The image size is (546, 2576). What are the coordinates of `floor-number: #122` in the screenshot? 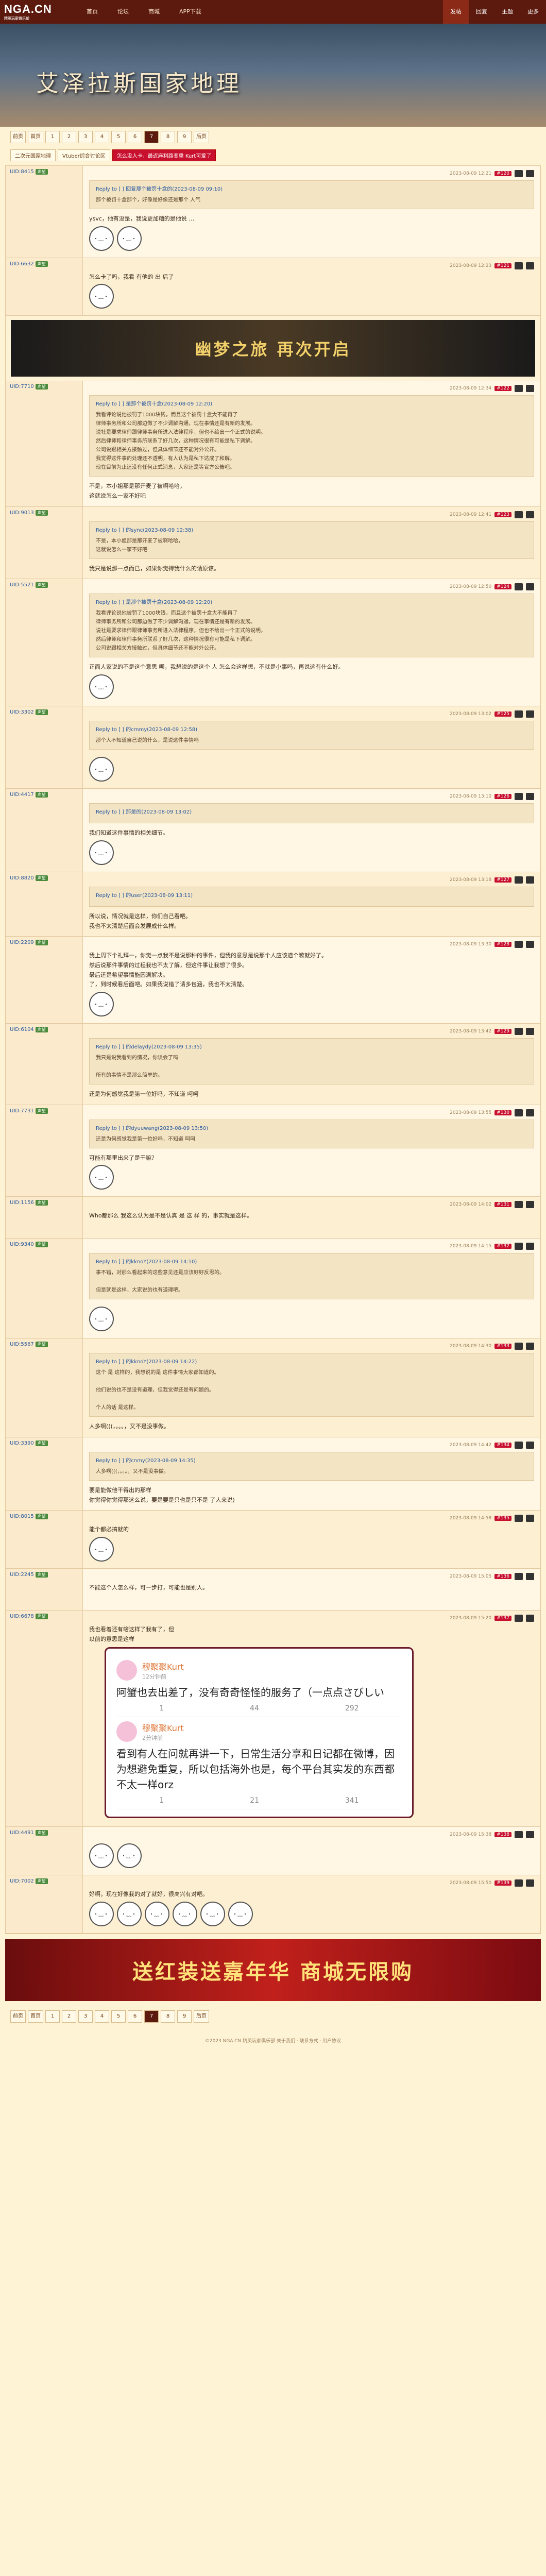 It's located at (502, 389).